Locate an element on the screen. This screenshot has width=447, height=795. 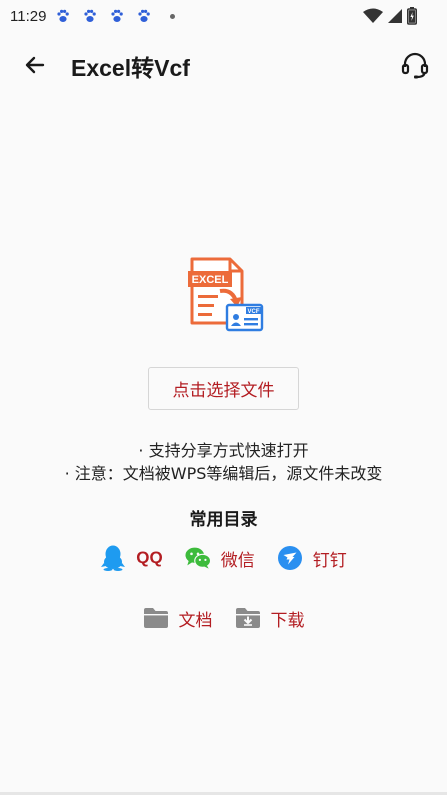
directory-documents: 文档 is located at coordinates (178, 618).